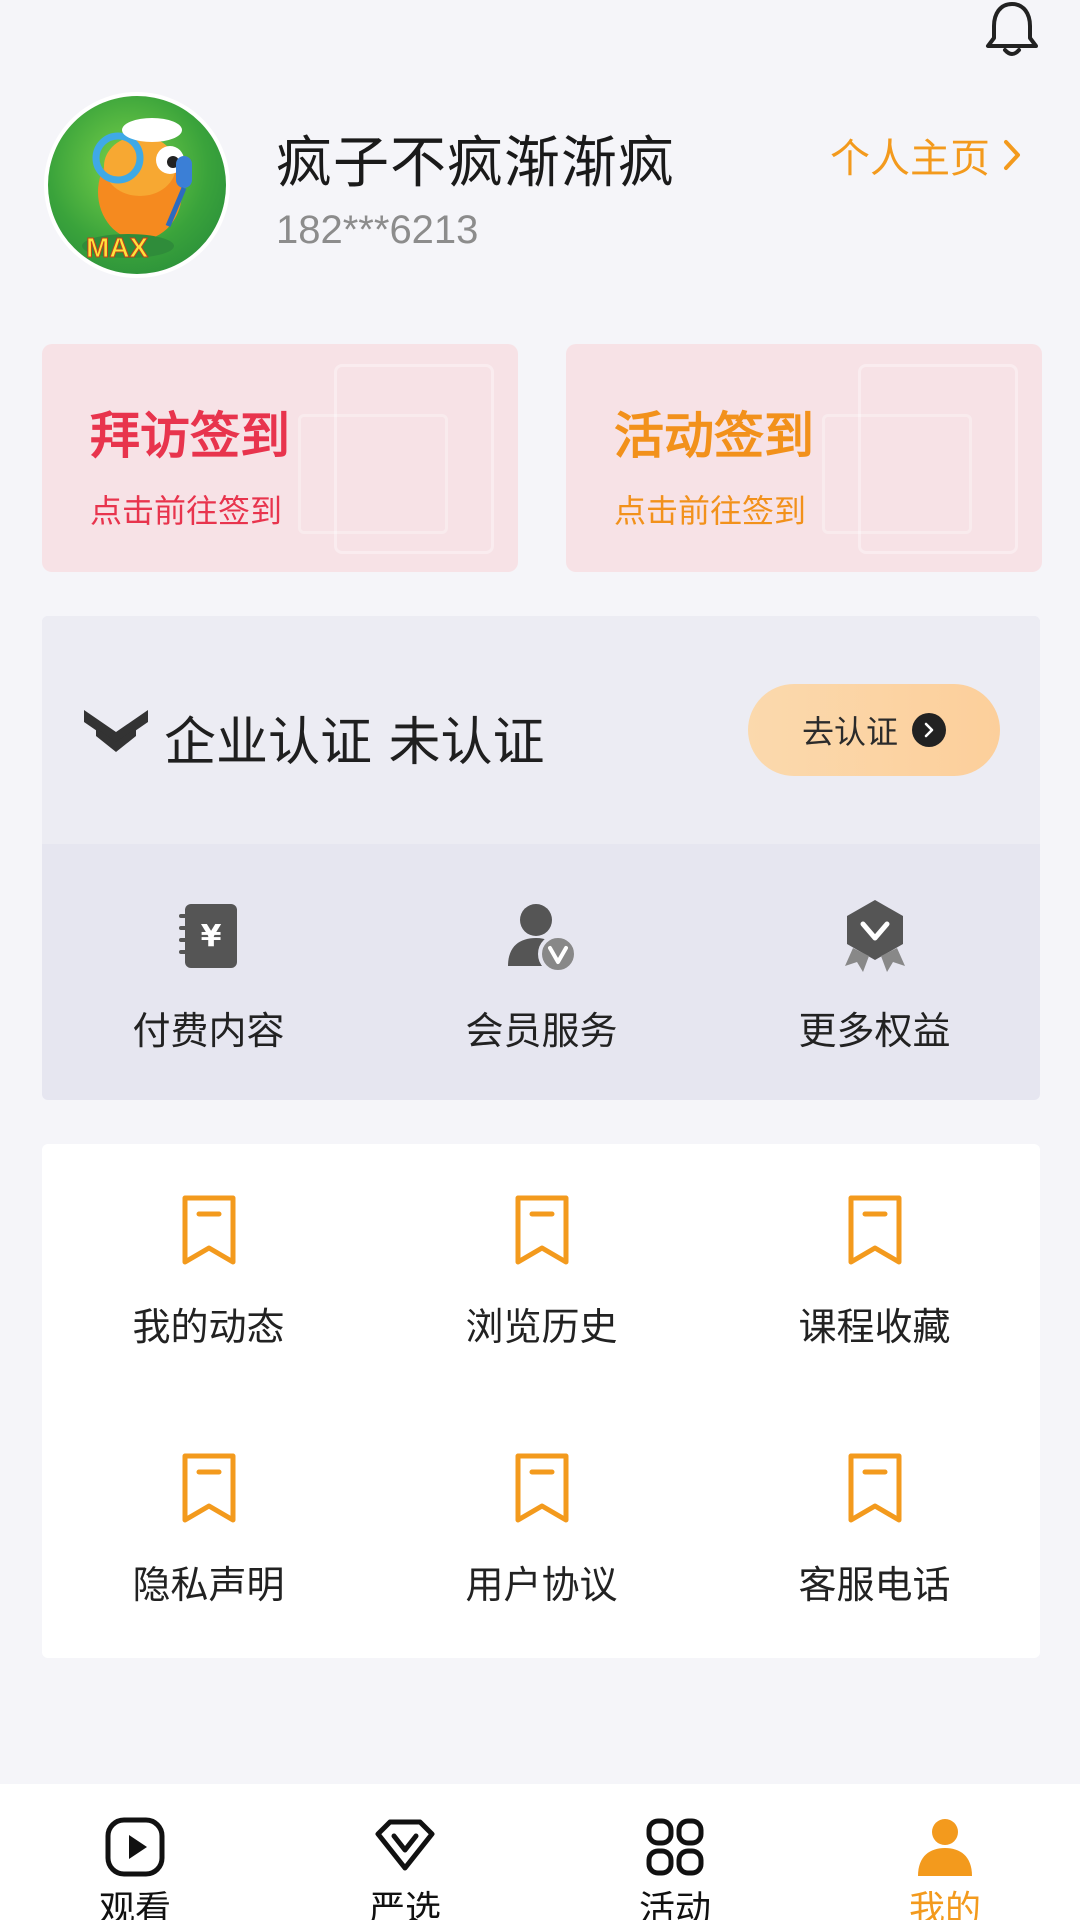 The height and width of the screenshot is (1920, 1080). Describe the element at coordinates (541, 1031) in the screenshot. I see `benefit-label: 会员服务` at that location.